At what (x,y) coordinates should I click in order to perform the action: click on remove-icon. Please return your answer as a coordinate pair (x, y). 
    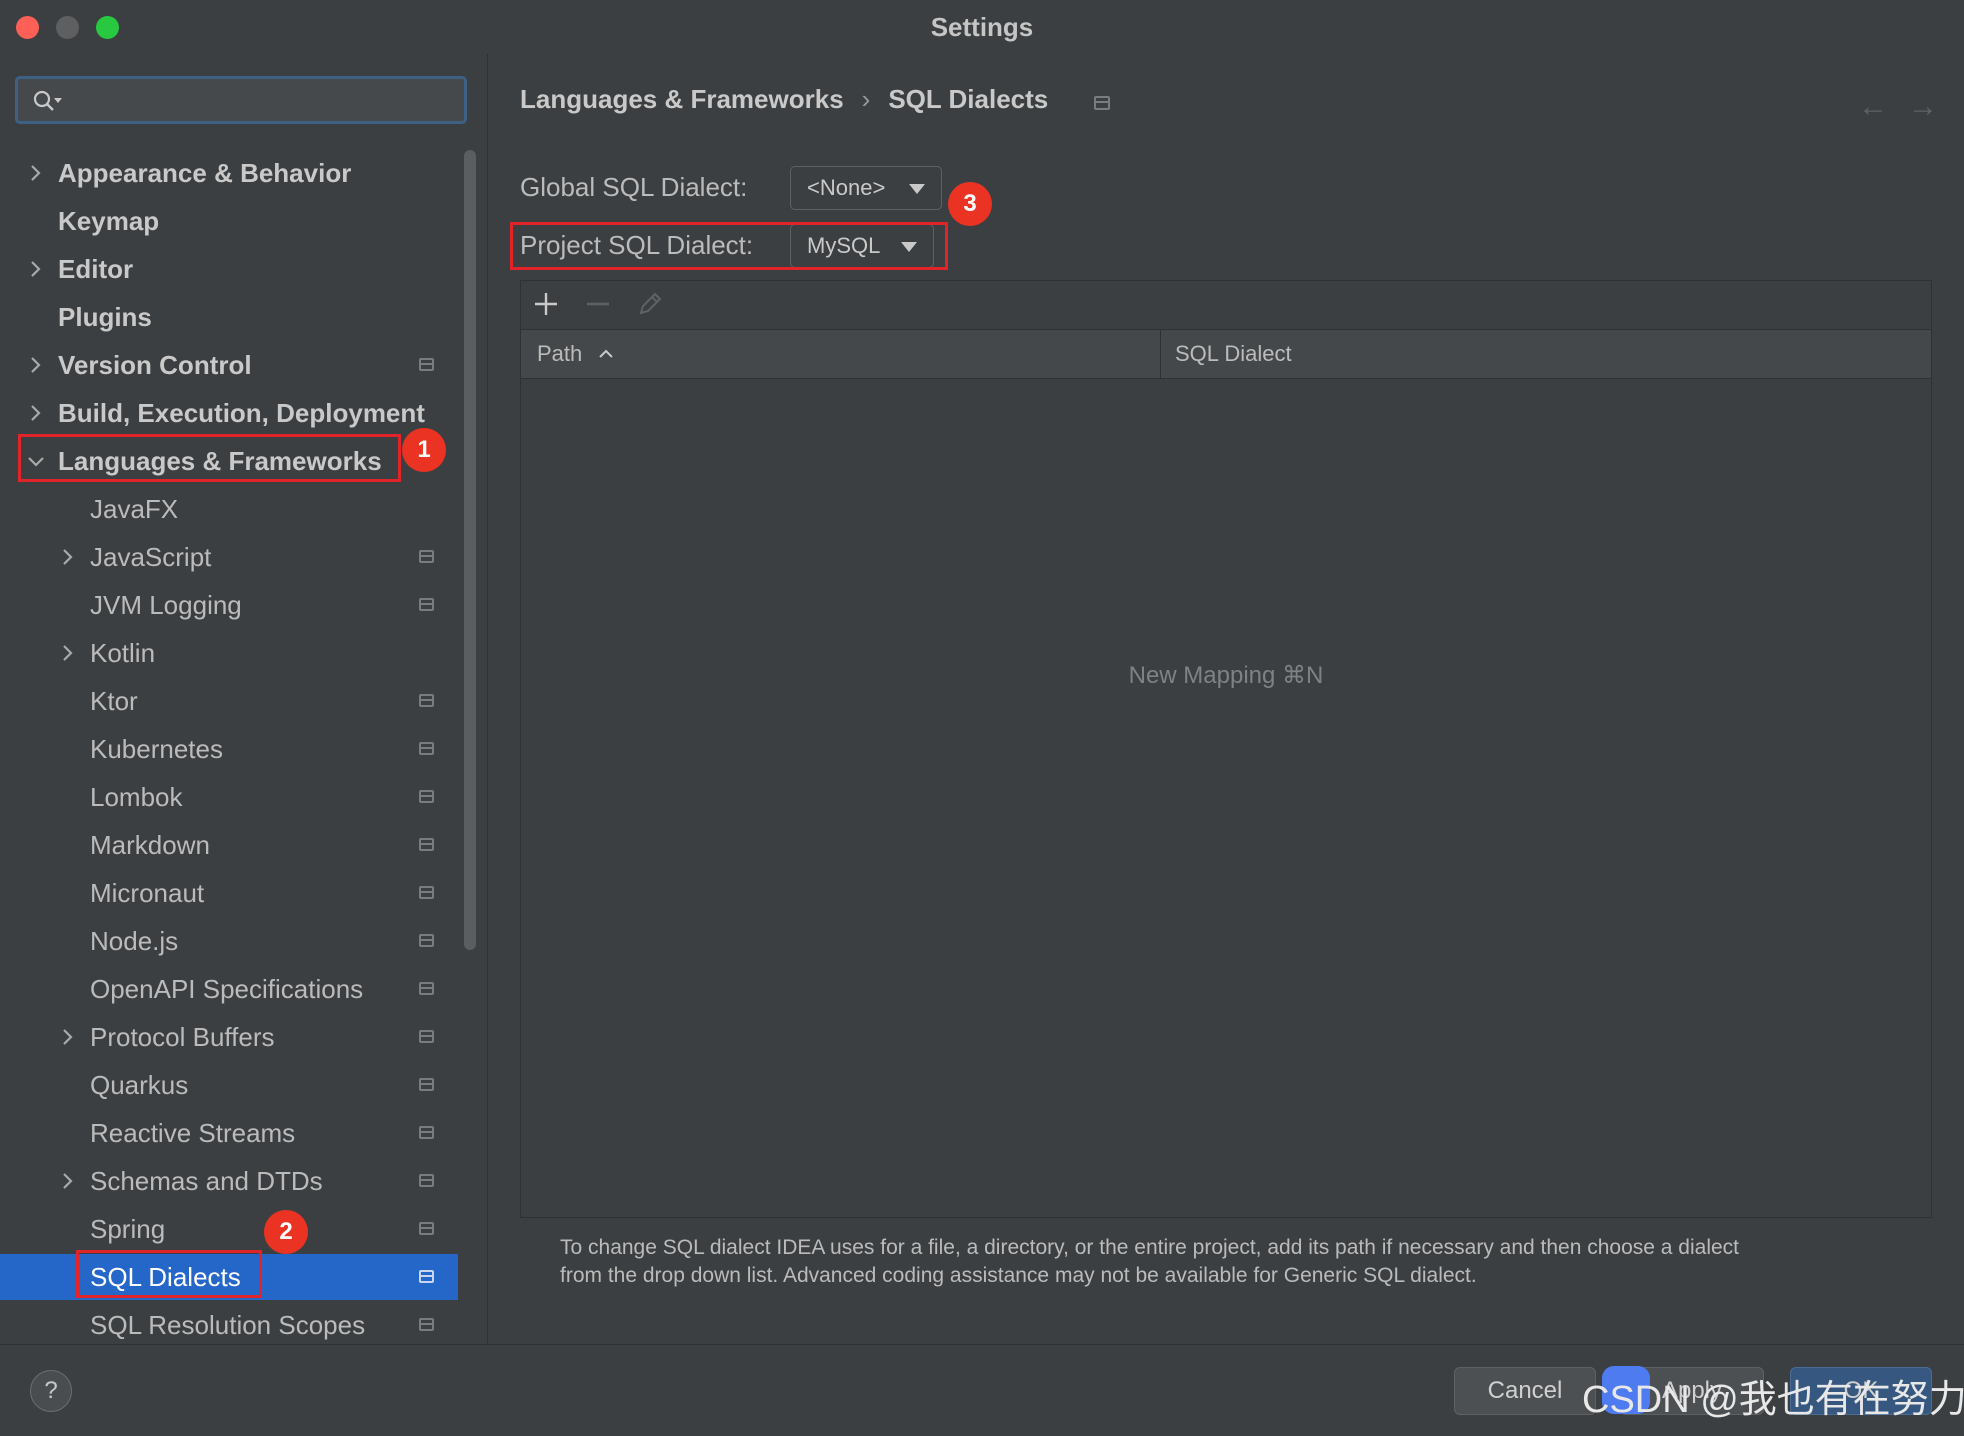
    Looking at the image, I should click on (598, 304).